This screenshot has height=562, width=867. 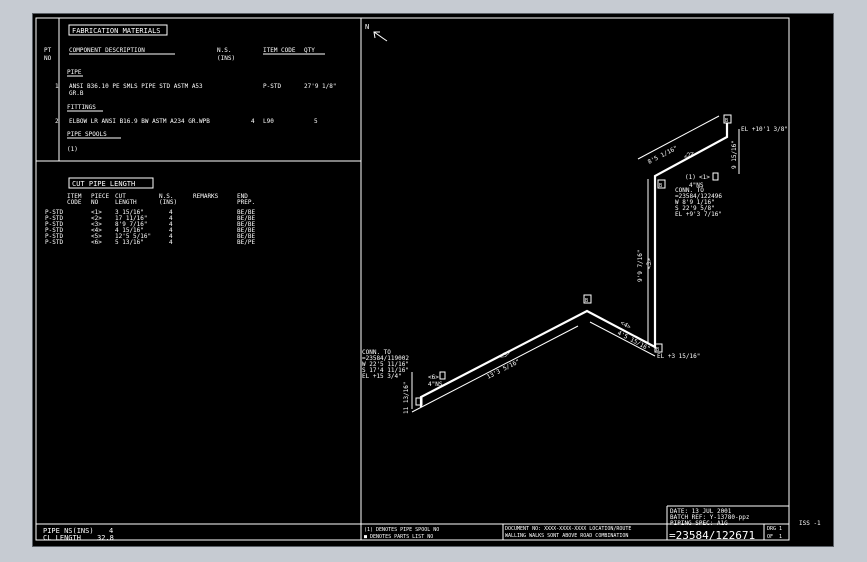 What do you see at coordinates (734, 154) in the screenshot?
I see `dim-top-riser: 9 15/16"` at bounding box center [734, 154].